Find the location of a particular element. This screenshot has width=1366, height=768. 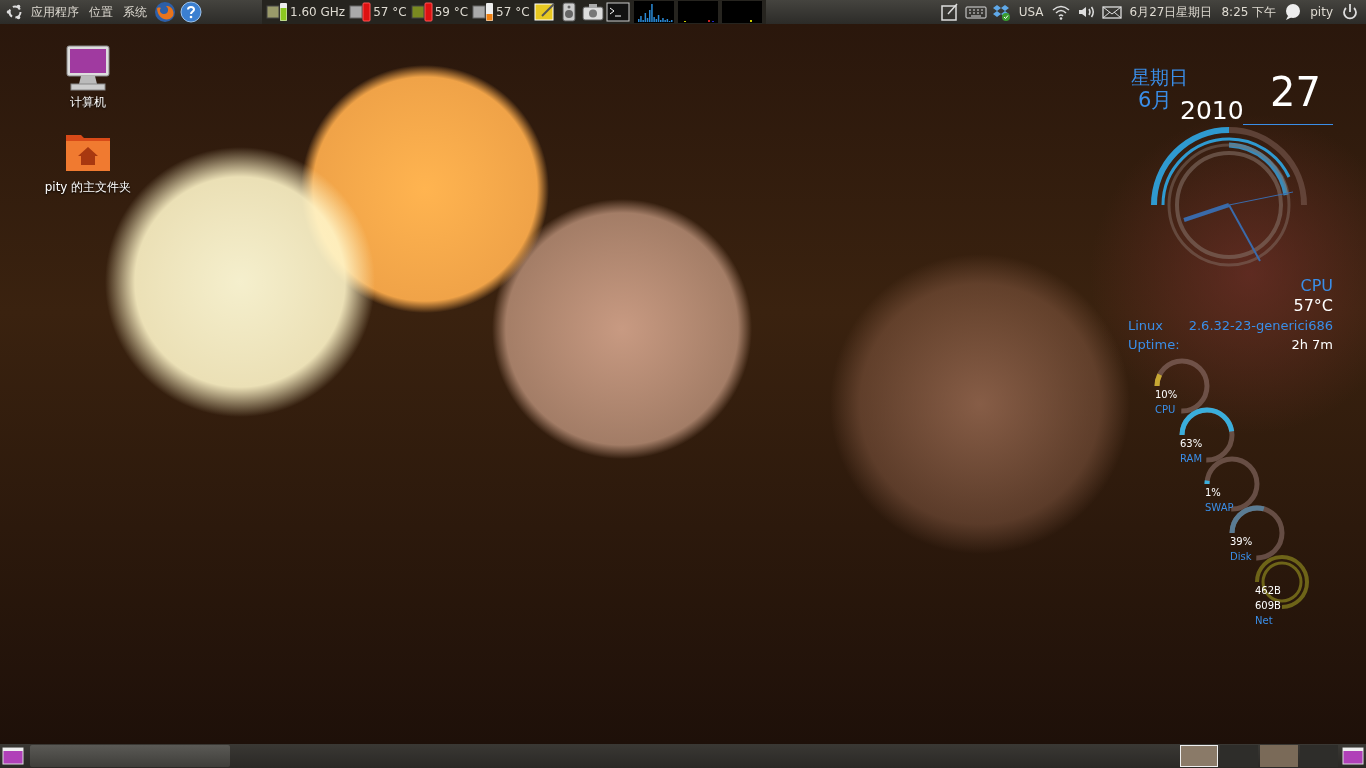

workspace-button is located at coordinates (1199, 756).